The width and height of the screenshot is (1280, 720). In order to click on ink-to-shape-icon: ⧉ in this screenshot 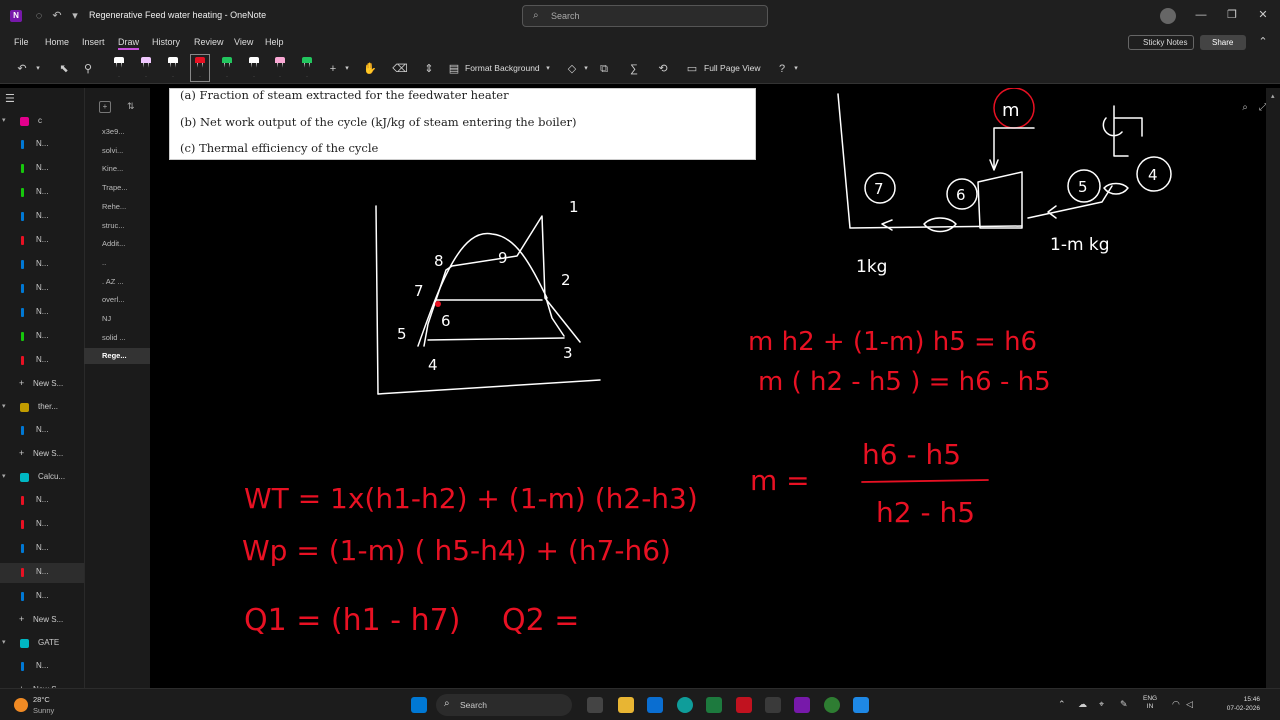, I will do `click(604, 69)`.